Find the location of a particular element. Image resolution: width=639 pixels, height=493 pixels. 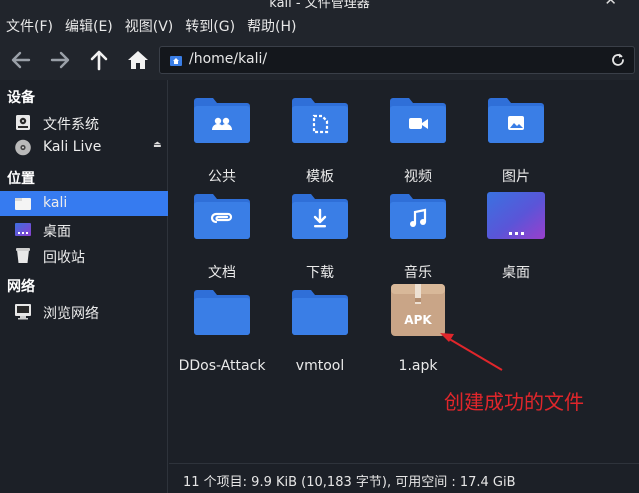

location-path: /home/kali/ is located at coordinates (228, 59).